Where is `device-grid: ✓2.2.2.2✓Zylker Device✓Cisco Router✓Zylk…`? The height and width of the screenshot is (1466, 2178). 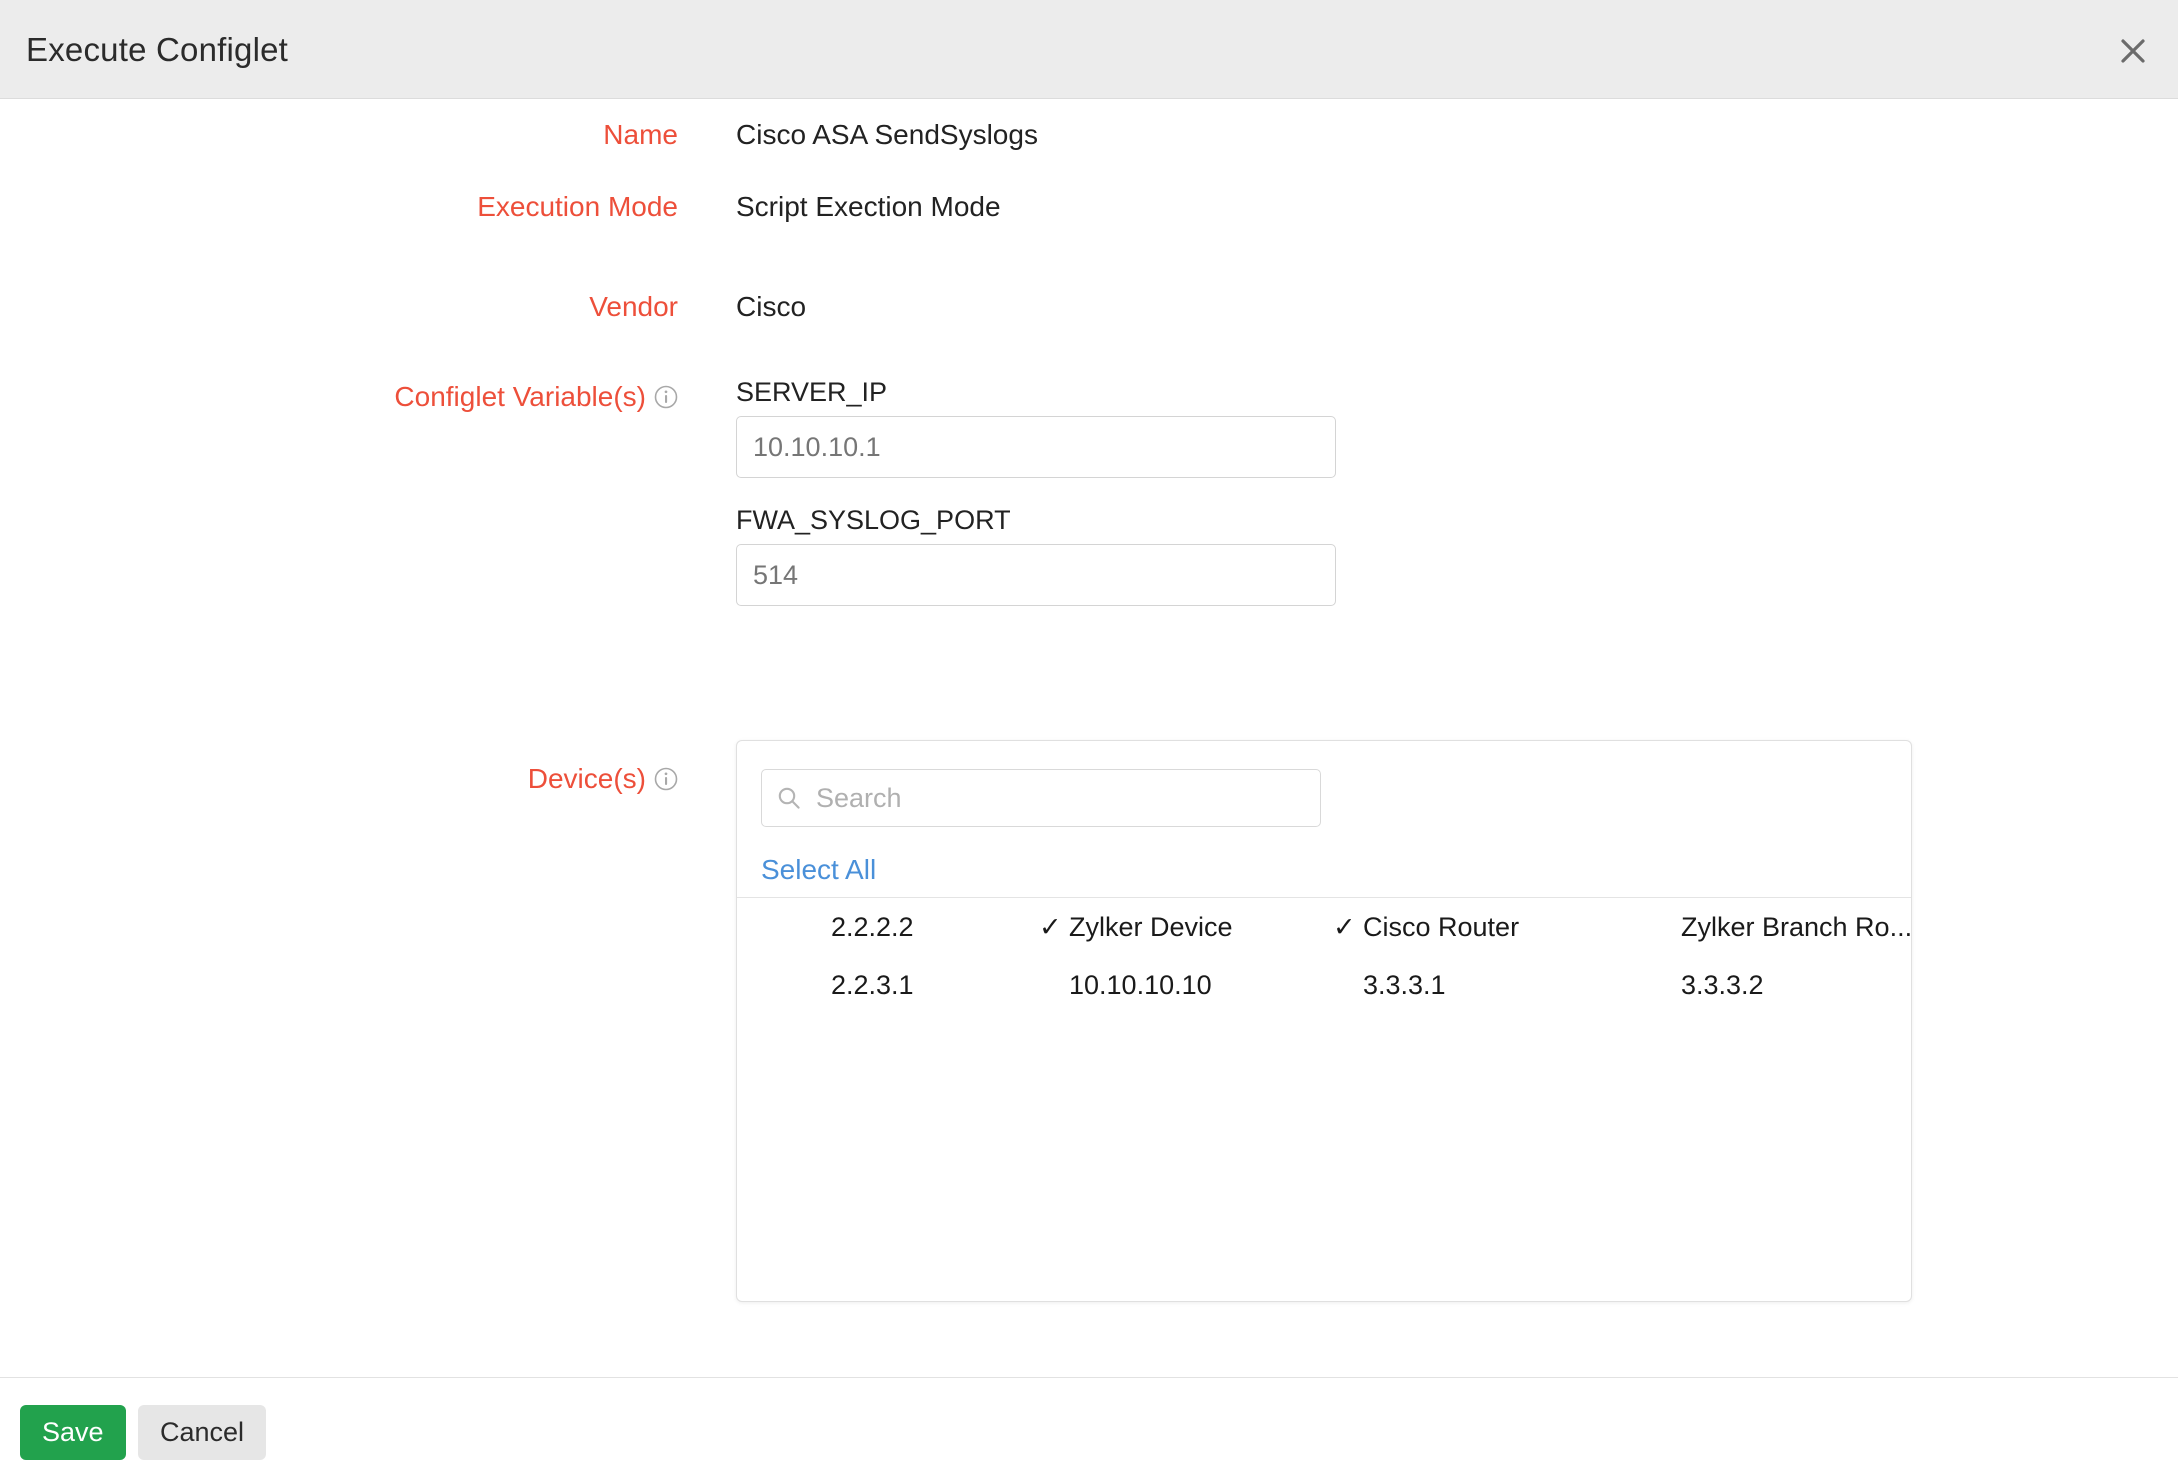
device-grid: ✓2.2.2.2✓Zylker Device✓Cisco Router✓Zylk… is located at coordinates (1324, 956).